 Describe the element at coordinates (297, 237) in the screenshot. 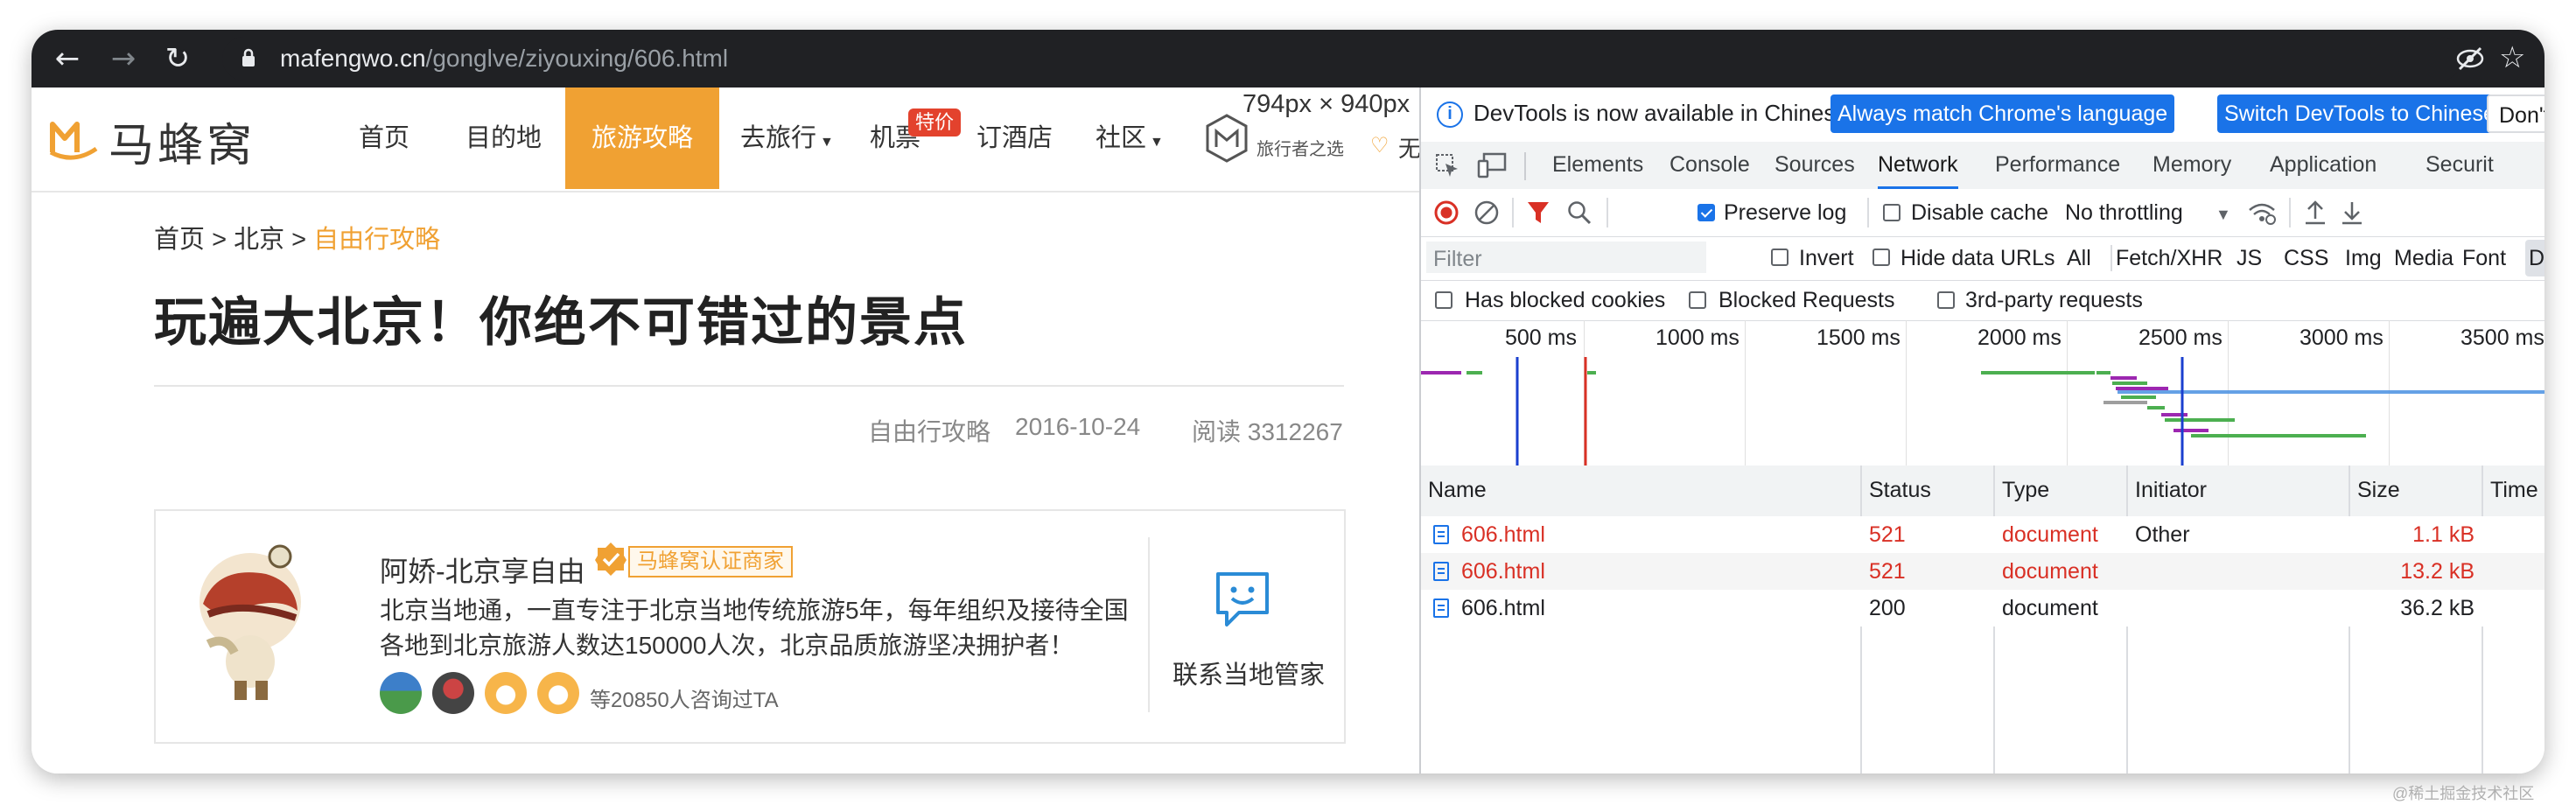

I see `breadcrumb: 首页 > 北京 > 自由行攻略` at that location.